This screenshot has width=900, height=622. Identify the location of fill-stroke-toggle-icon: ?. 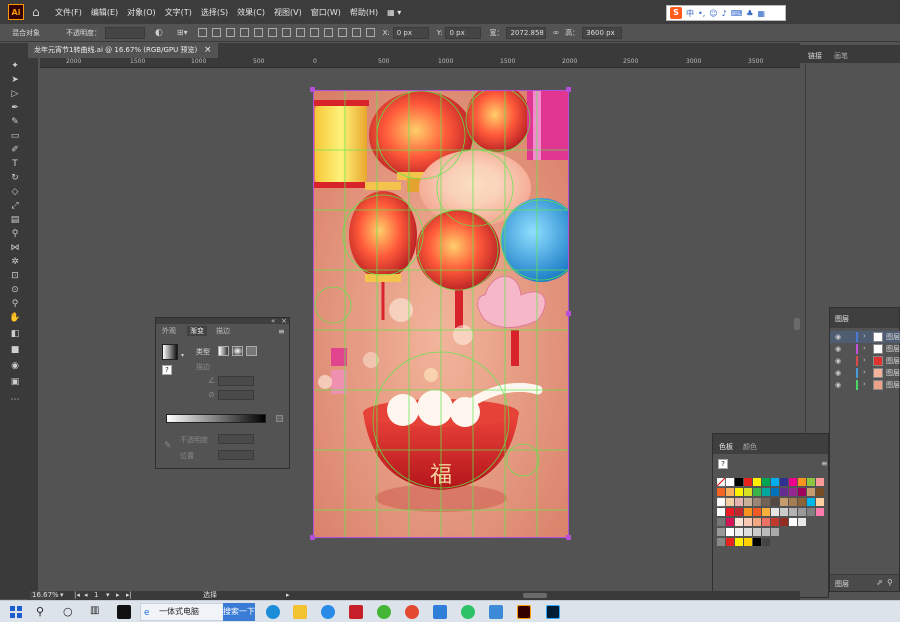
(167, 370).